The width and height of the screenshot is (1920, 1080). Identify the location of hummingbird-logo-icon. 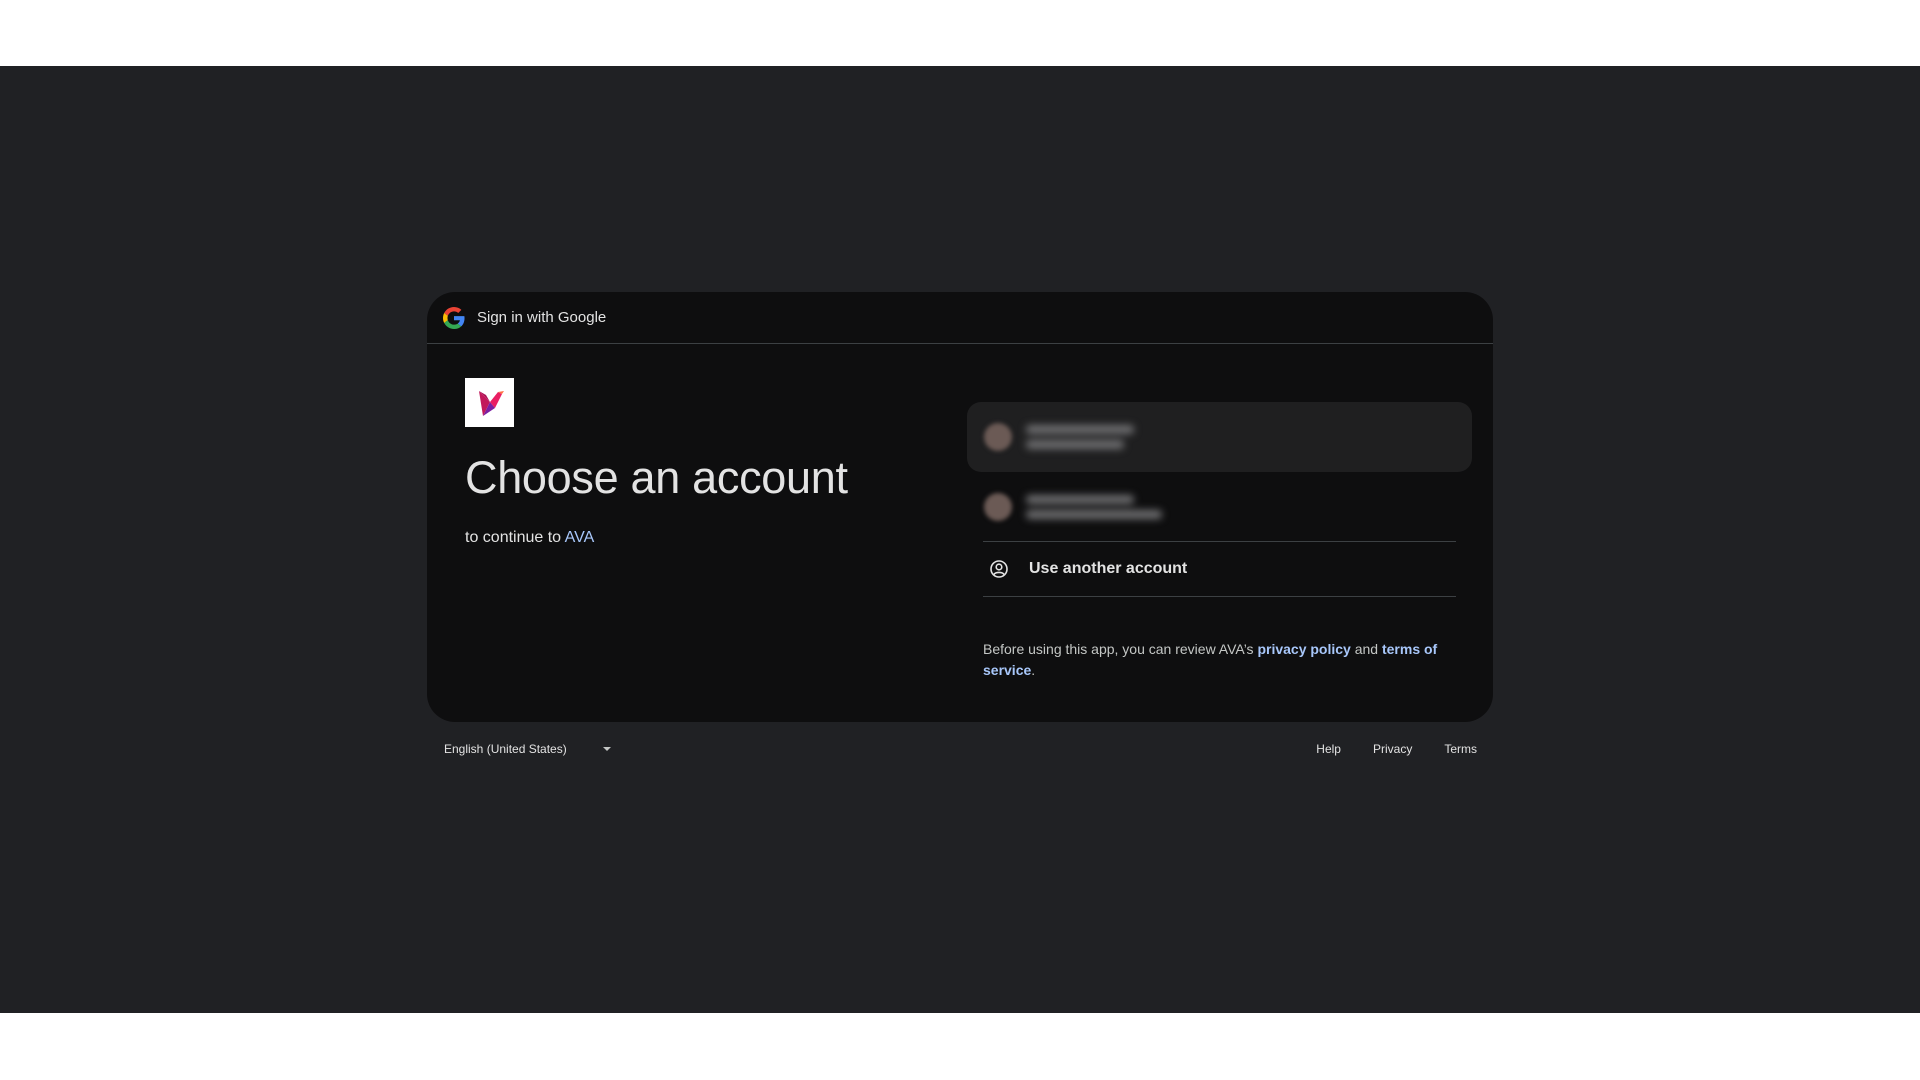
(491, 403).